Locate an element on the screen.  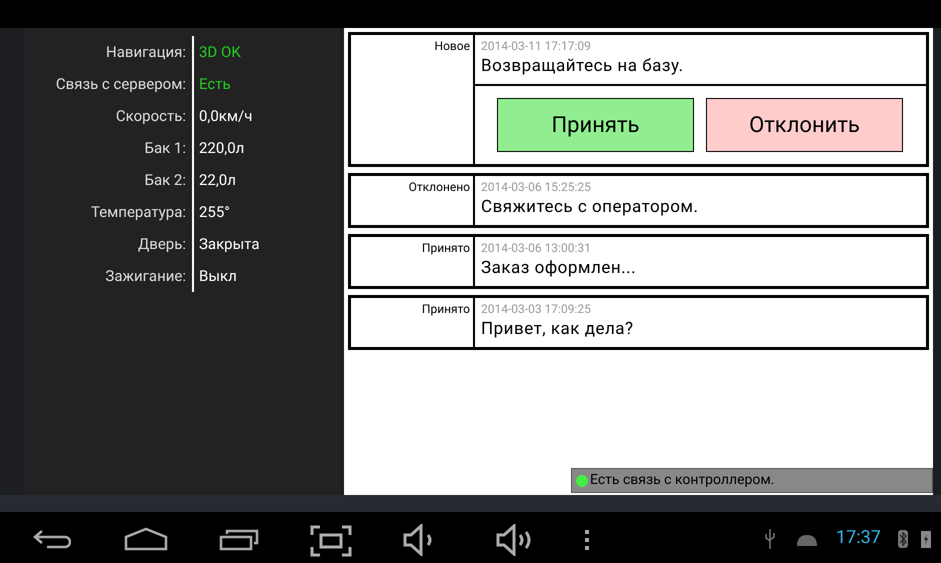
home-icon is located at coordinates (146, 539).